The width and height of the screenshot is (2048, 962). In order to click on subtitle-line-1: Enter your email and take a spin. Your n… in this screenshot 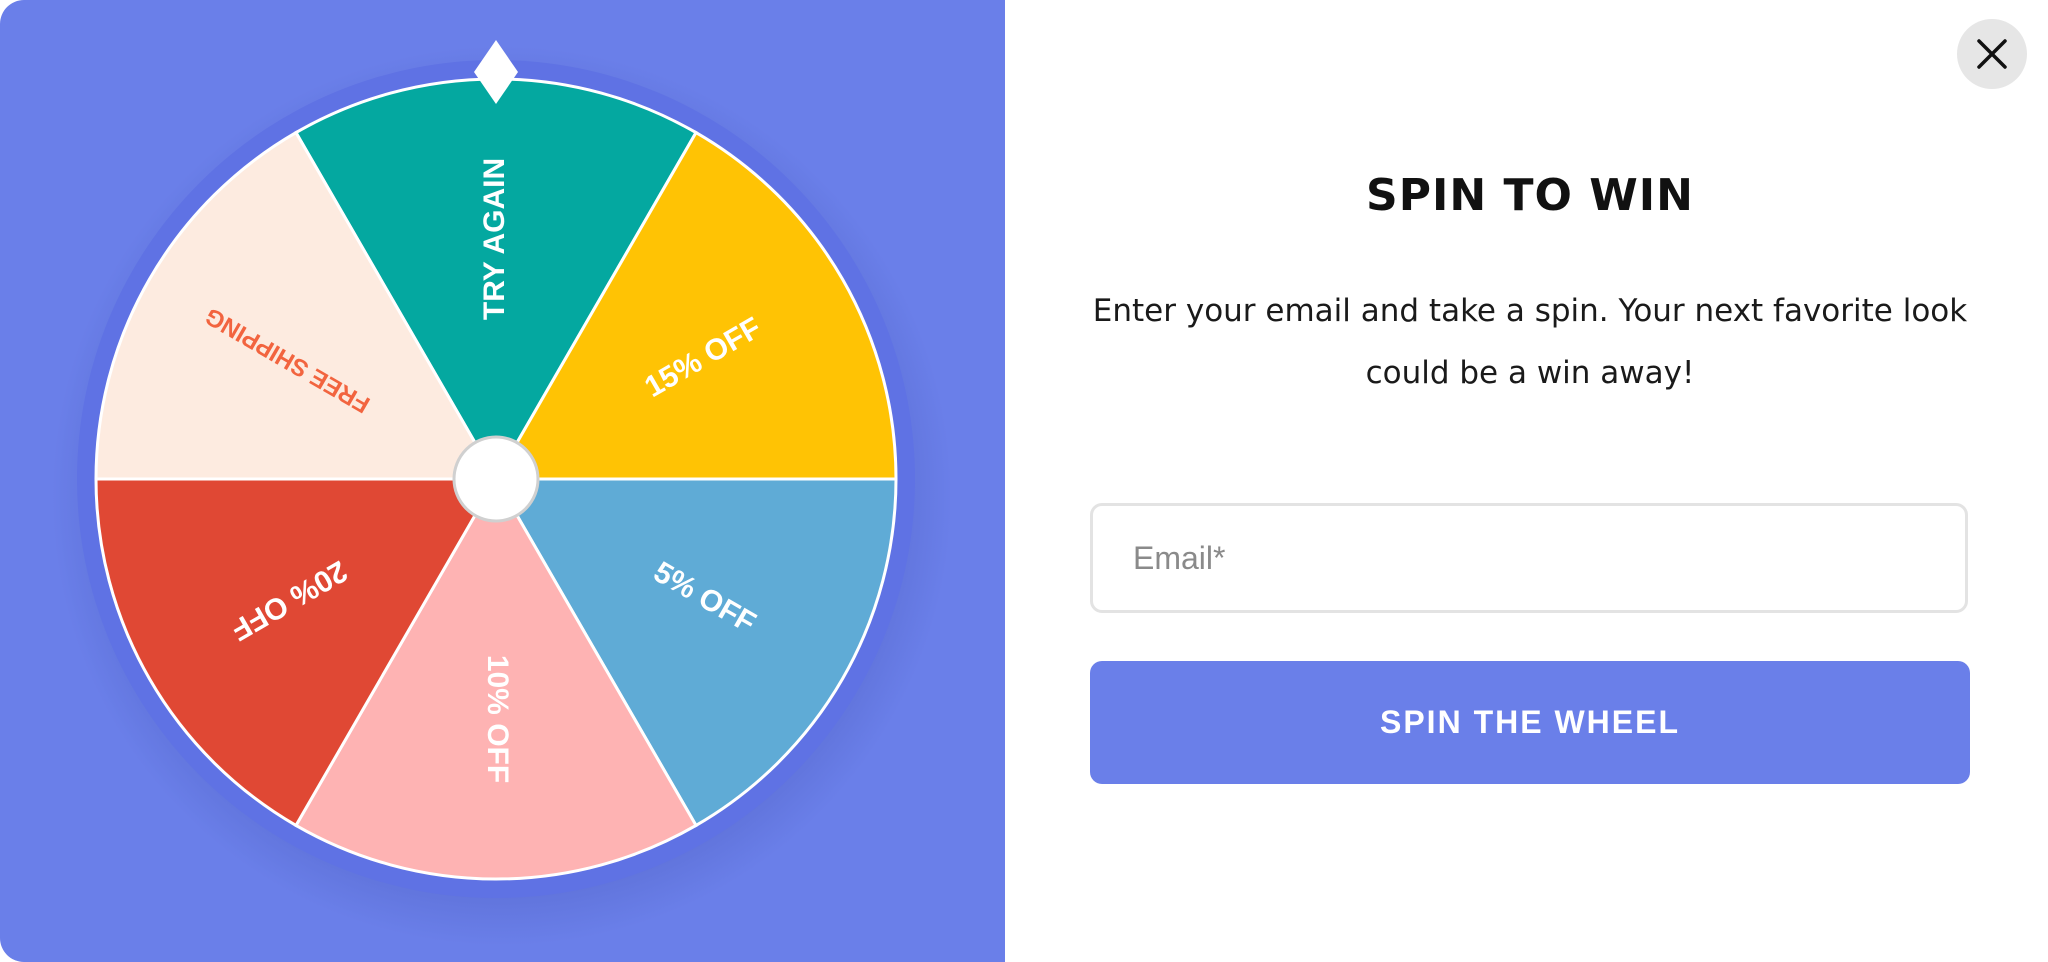, I will do `click(1530, 311)`.